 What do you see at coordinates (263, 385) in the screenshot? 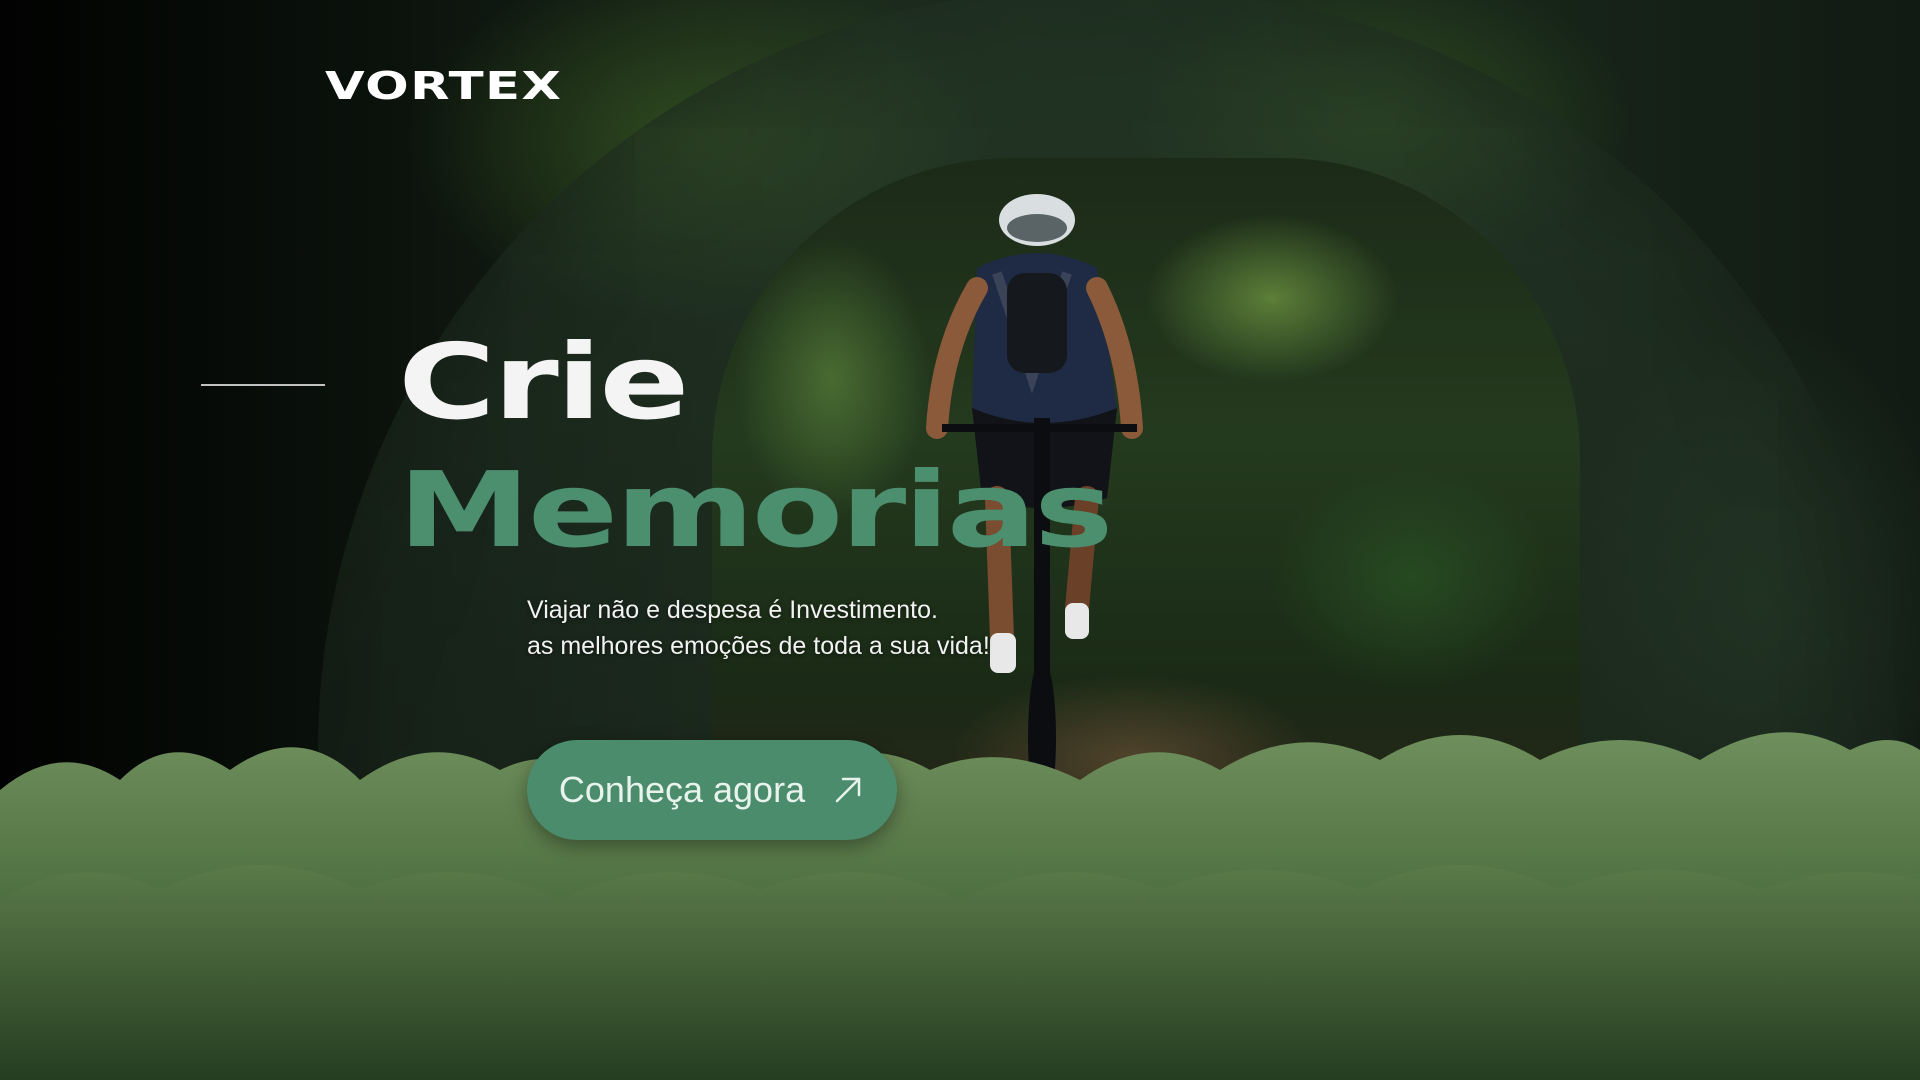
I see `decorative-divider` at bounding box center [263, 385].